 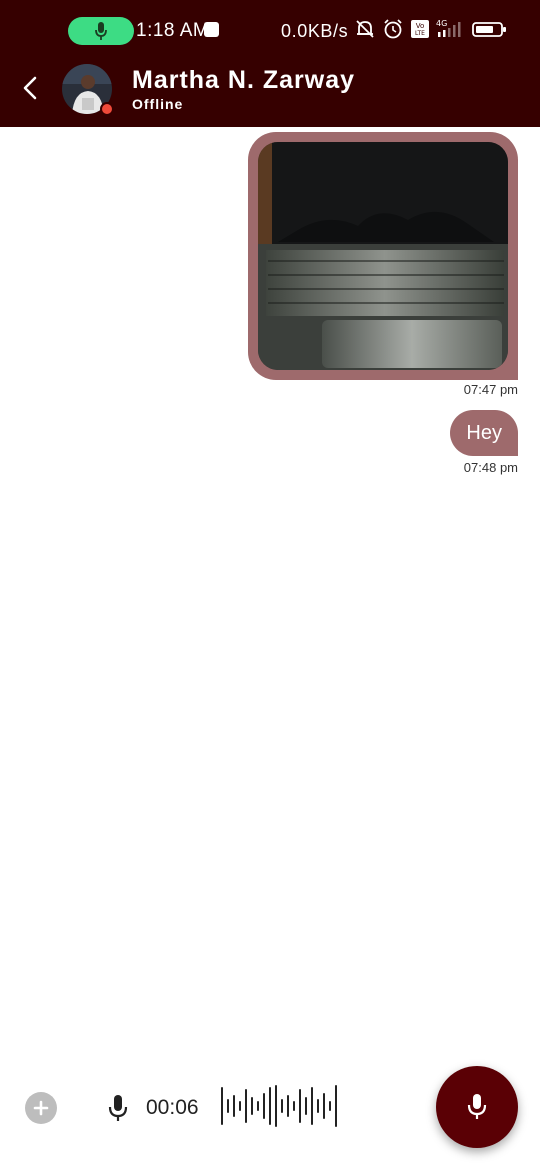 I want to click on recording-timer: 00:06, so click(x=172, y=1107).